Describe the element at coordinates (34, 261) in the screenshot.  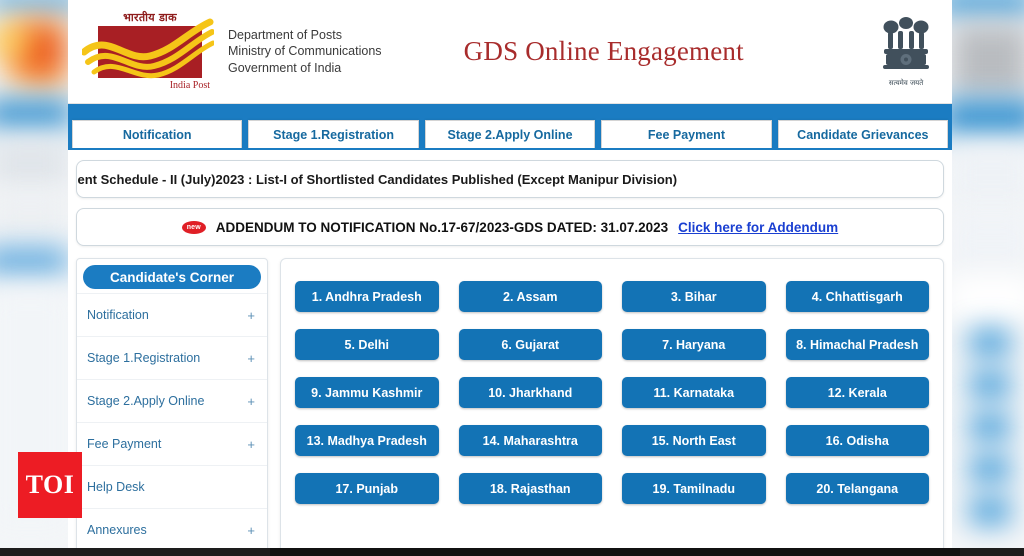
I see `bg-blob-left-blue-lower` at that location.